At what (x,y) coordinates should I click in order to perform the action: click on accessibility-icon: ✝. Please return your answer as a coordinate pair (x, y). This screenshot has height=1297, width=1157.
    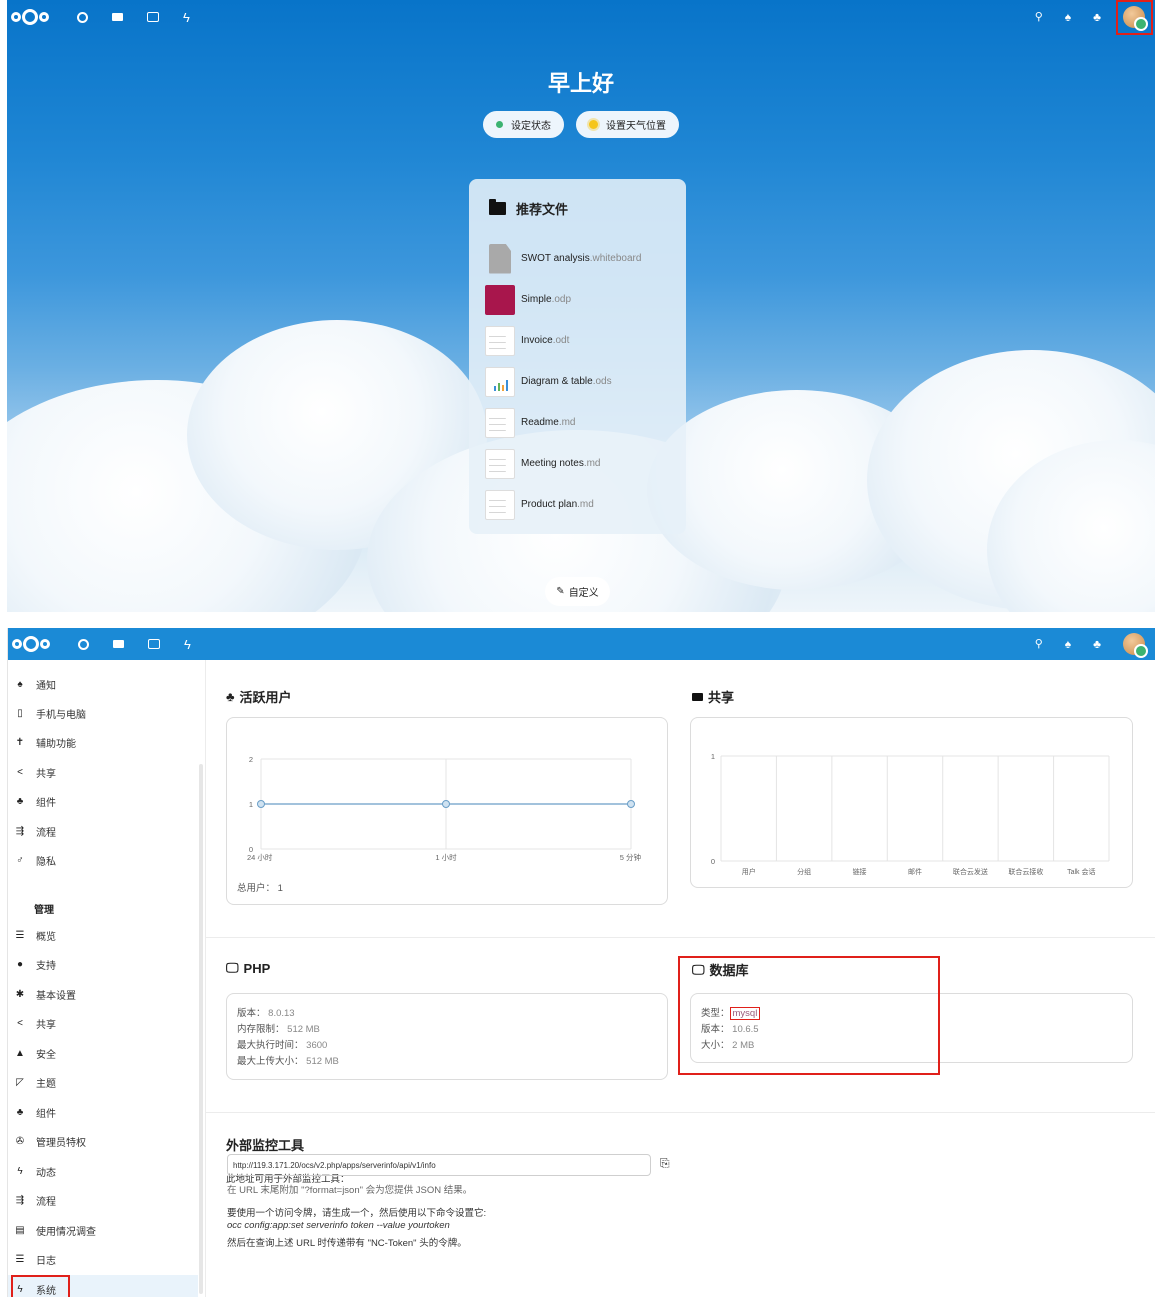
    Looking at the image, I should click on (20, 742).